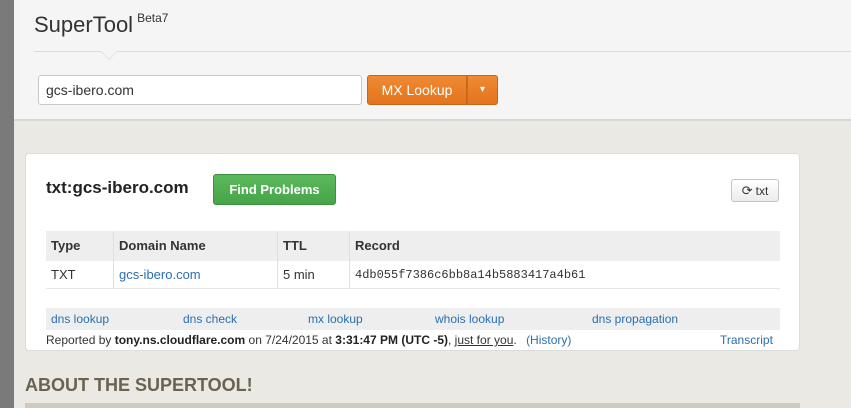 This screenshot has width=851, height=408. Describe the element at coordinates (66, 245) in the screenshot. I see `column-header-type: Type` at that location.